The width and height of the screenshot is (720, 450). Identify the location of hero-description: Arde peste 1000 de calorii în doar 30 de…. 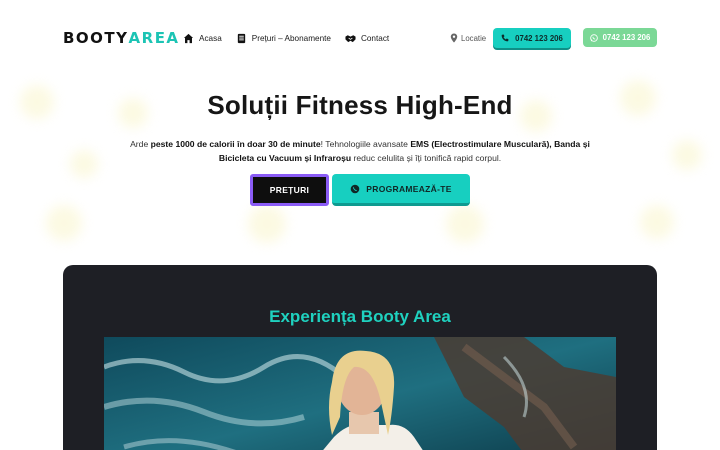
(360, 151).